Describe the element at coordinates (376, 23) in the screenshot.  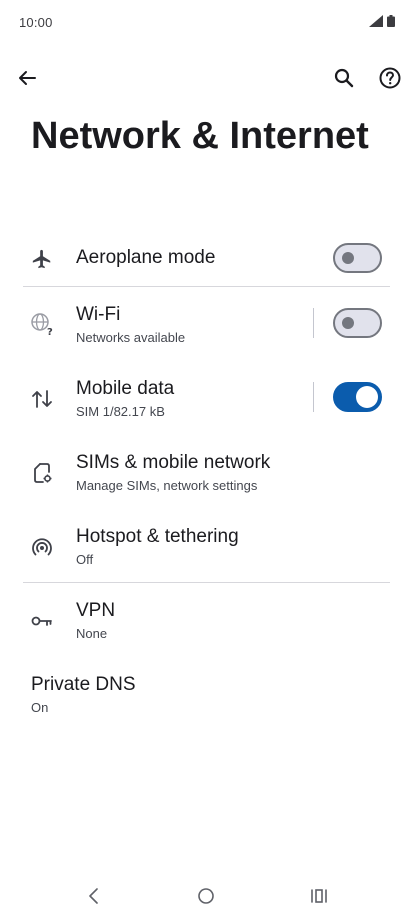
I see `signal-icon` at that location.